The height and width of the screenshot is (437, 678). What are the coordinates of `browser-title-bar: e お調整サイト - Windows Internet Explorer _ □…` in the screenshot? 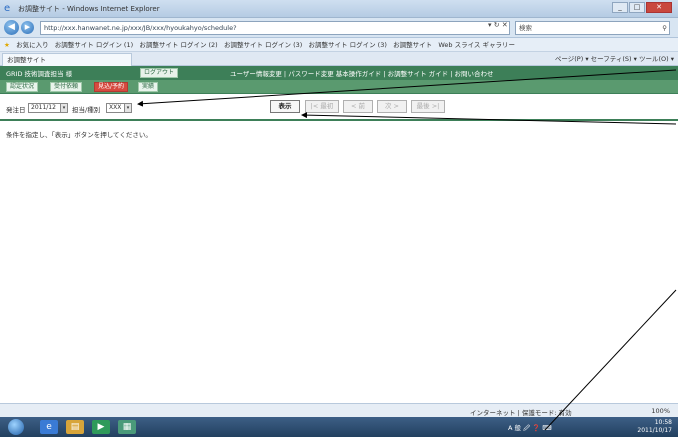 It's located at (339, 9).